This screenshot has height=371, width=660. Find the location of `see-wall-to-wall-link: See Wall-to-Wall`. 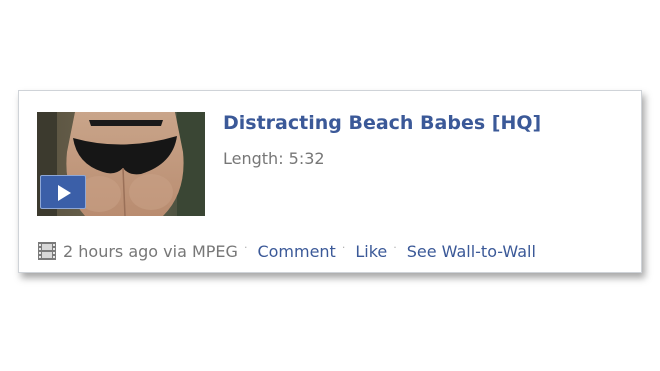

see-wall-to-wall-link: See Wall-to-Wall is located at coordinates (471, 251).